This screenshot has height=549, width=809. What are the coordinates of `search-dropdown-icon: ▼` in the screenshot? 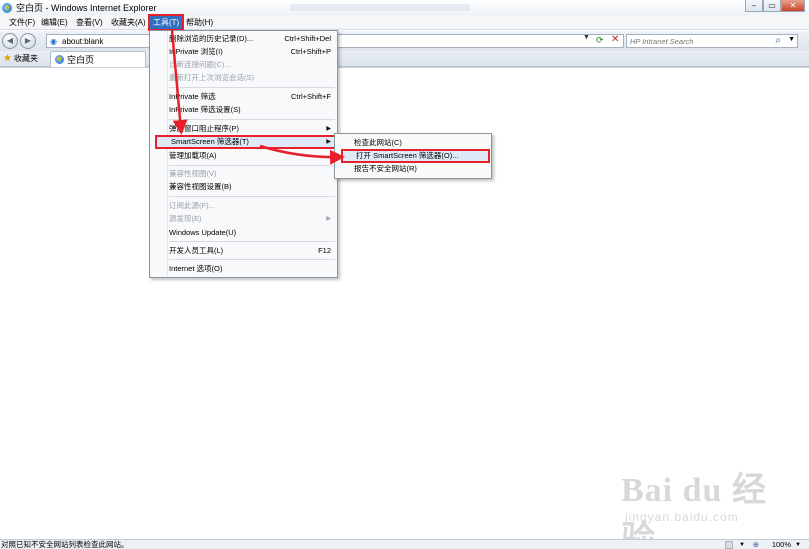 It's located at (791, 39).